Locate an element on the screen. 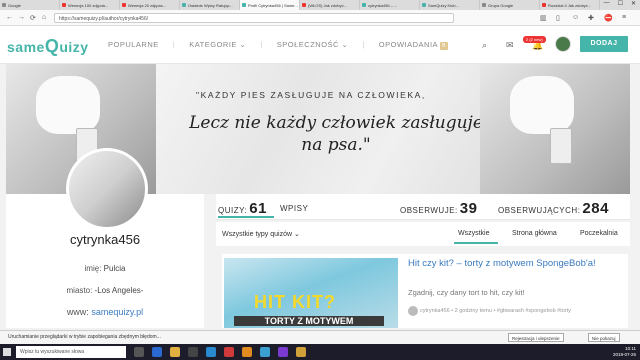 This screenshot has width=640, height=360. maximize-icon: ☐ is located at coordinates (620, 3).